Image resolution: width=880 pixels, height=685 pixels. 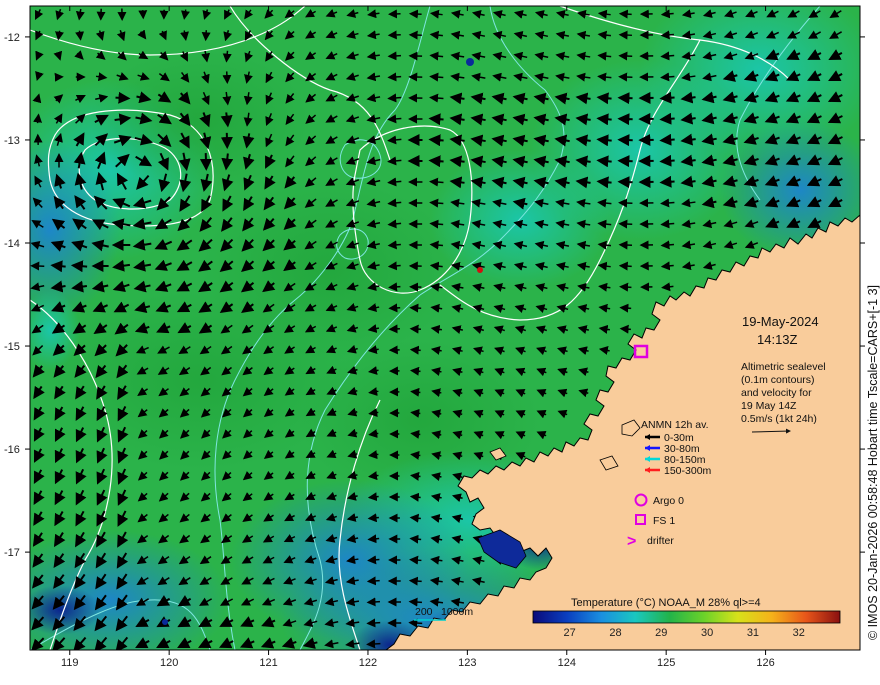 I want to click on lon-tick-label: 122, so click(x=368, y=663).